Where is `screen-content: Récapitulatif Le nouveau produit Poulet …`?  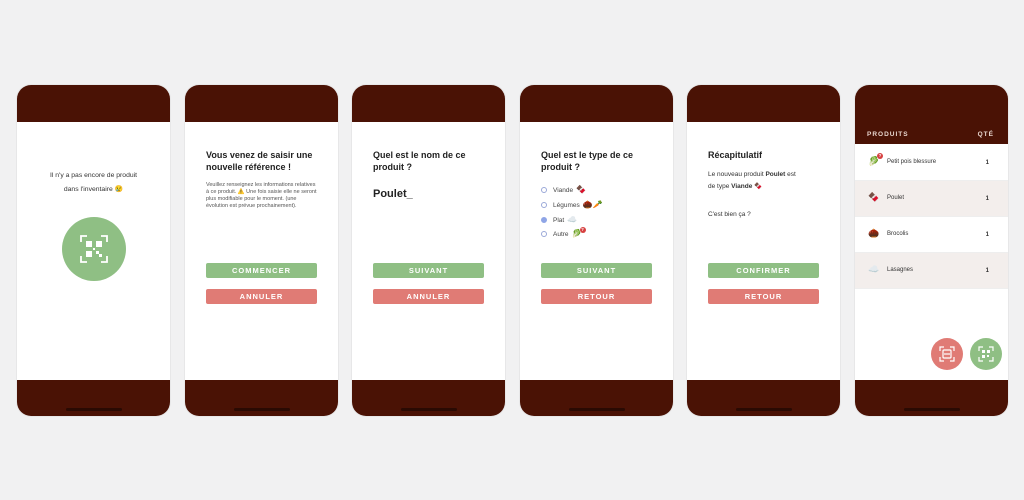 screen-content: Récapitulatif Le nouveau produit Poulet … is located at coordinates (763, 251).